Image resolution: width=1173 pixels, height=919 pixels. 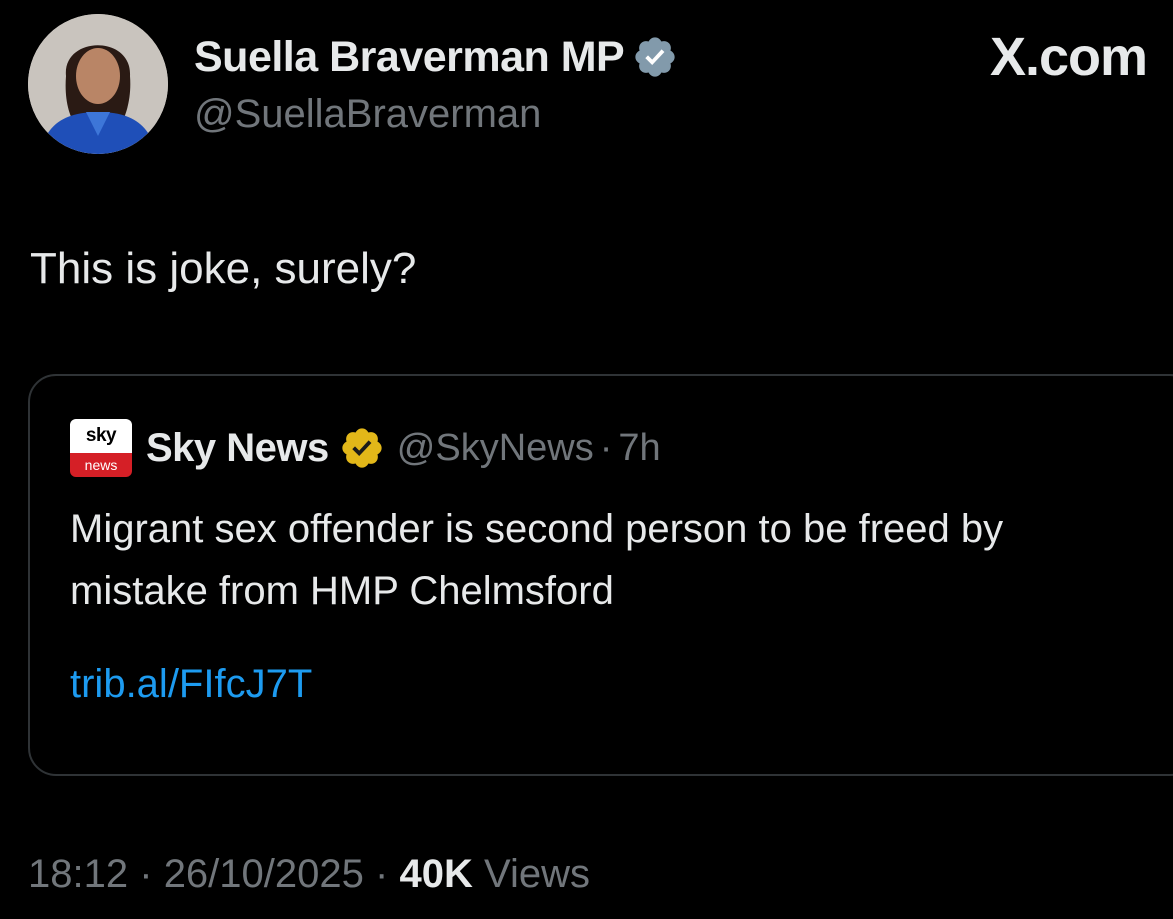 I want to click on quoted-tweet-header: sky news Sky News @SkyNews · 7h, so click(x=365, y=448).